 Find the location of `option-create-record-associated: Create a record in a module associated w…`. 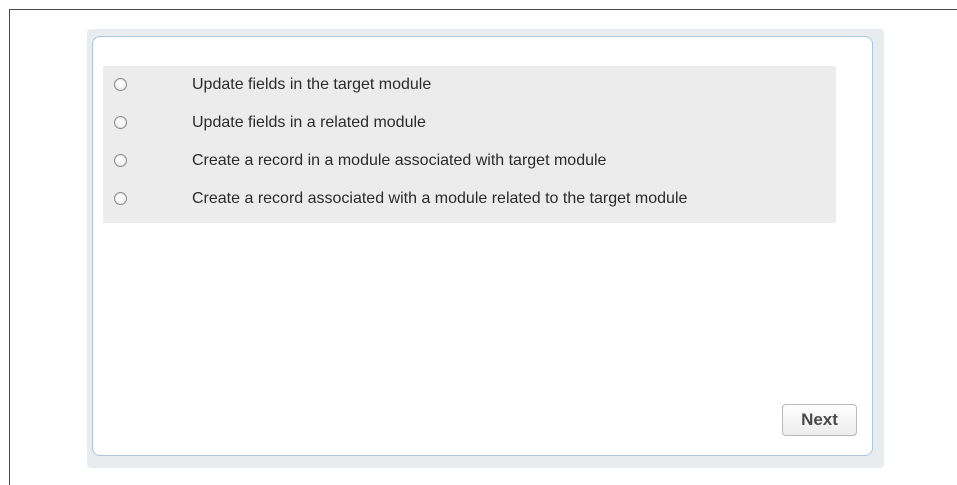

option-create-record-associated: Create a record in a module associated w… is located at coordinates (469, 161).